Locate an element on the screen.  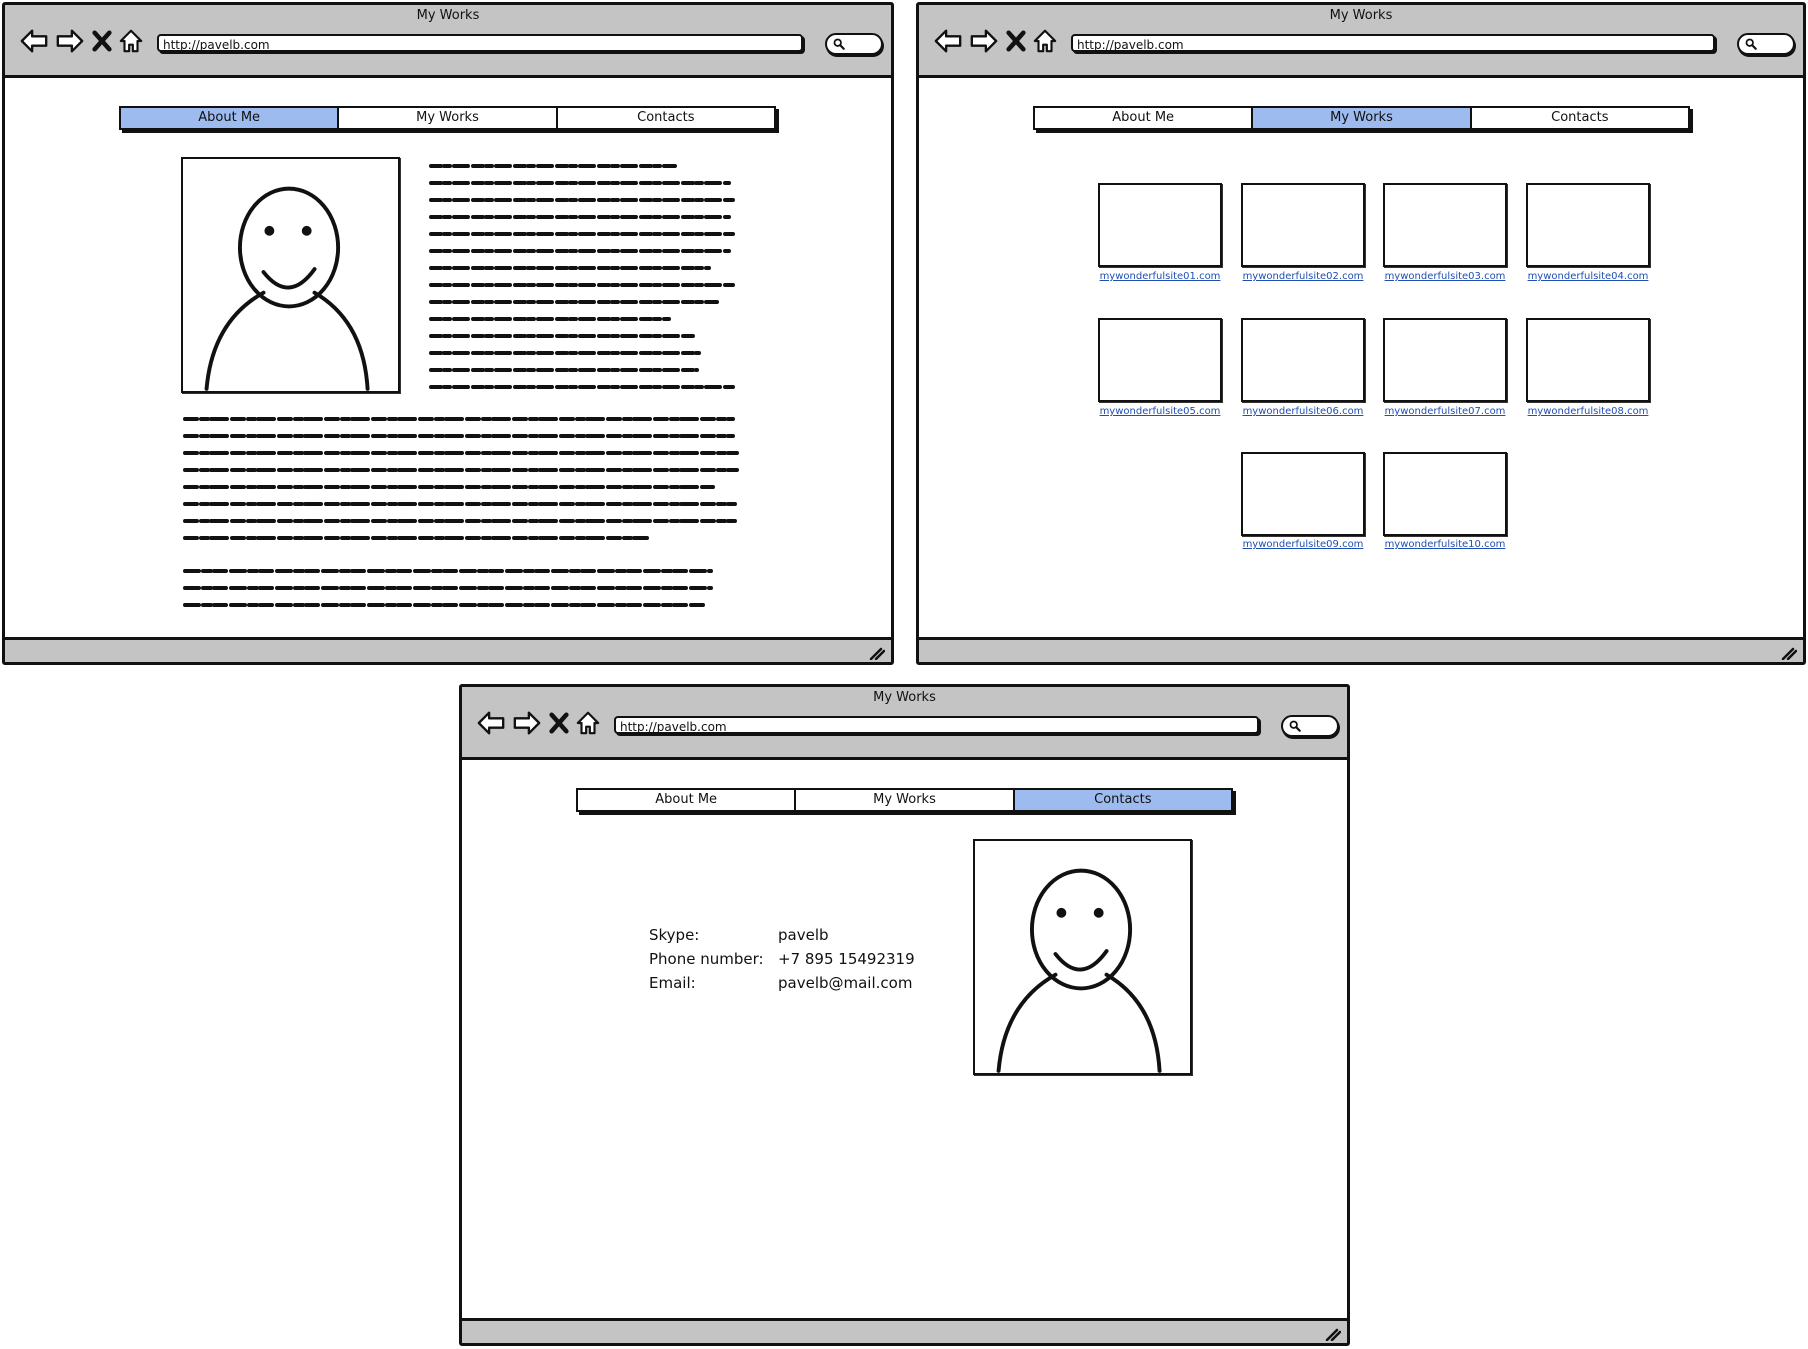
contact-value: pavelb@mail.com is located at coordinates (845, 983).